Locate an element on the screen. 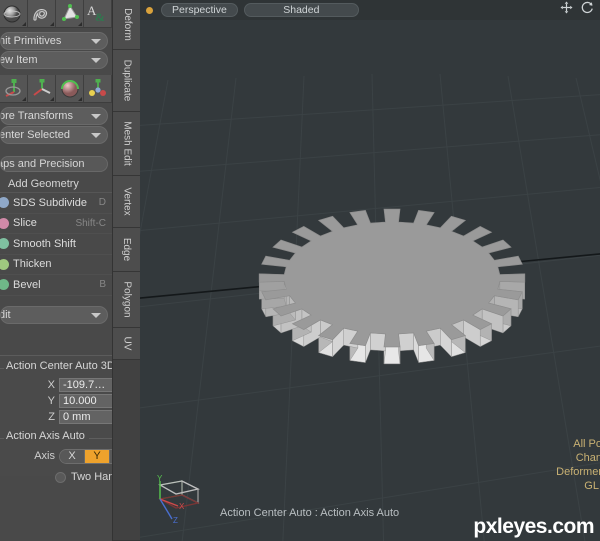  tool-label: Thicken is located at coordinates (32, 264).